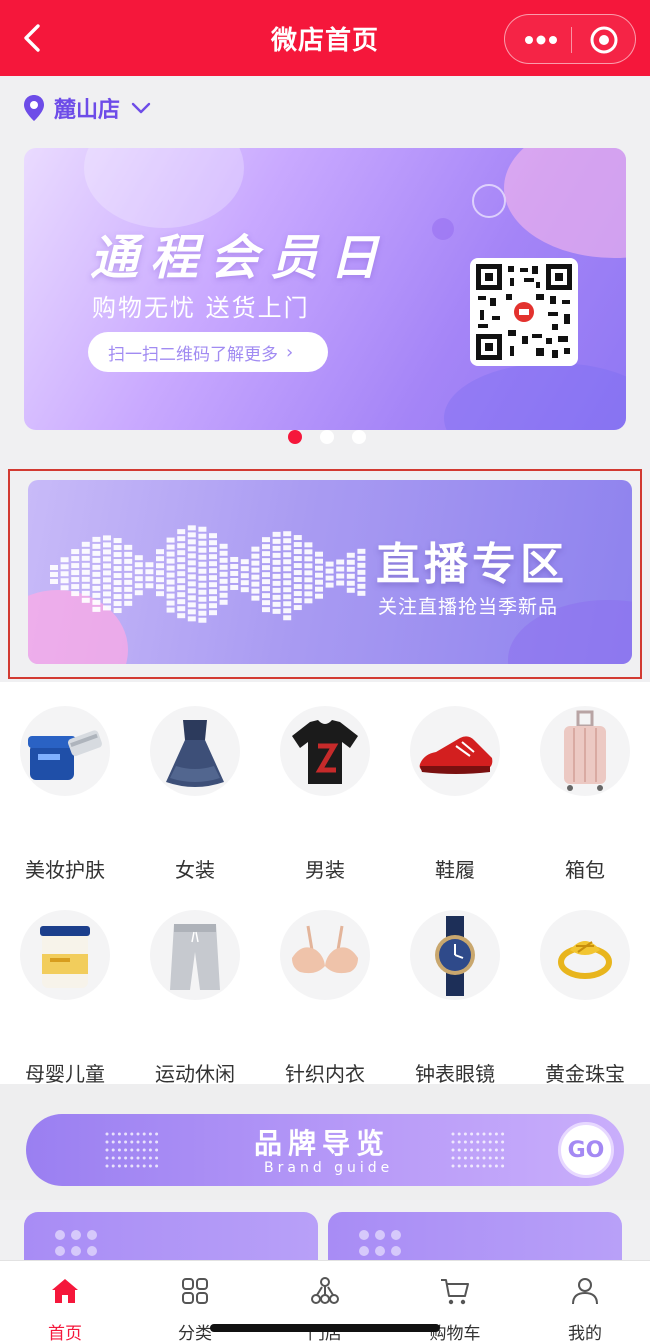 This screenshot has height=1344, width=650. I want to click on tab-label: 我的, so click(585, 1334).